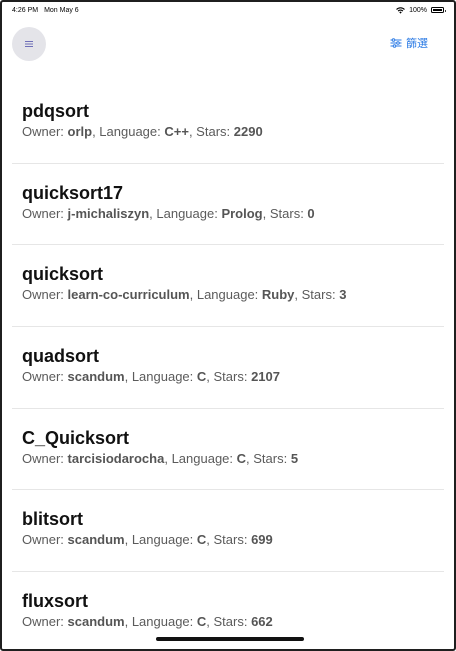 The width and height of the screenshot is (456, 651). What do you see at coordinates (248, 131) in the screenshot?
I see `repo-stars: 2290` at bounding box center [248, 131].